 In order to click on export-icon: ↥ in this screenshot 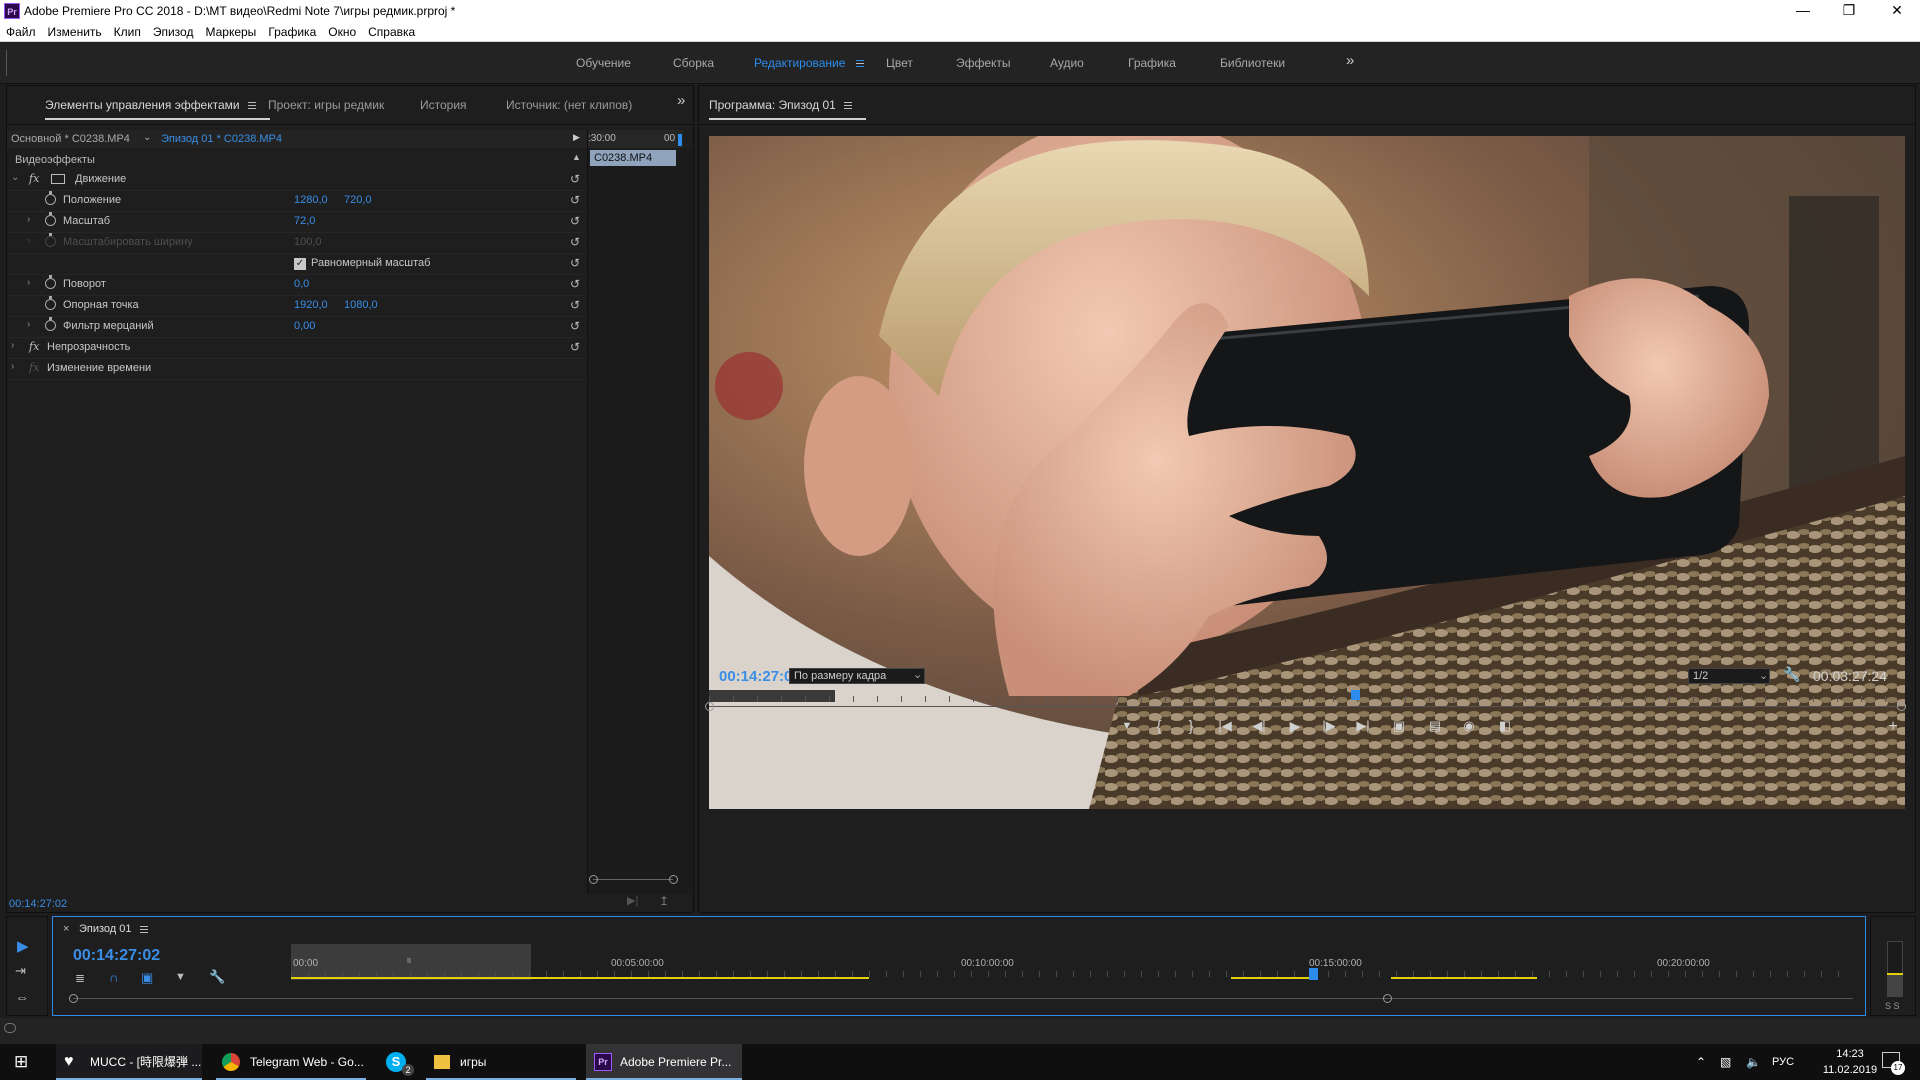, I will do `click(664, 901)`.